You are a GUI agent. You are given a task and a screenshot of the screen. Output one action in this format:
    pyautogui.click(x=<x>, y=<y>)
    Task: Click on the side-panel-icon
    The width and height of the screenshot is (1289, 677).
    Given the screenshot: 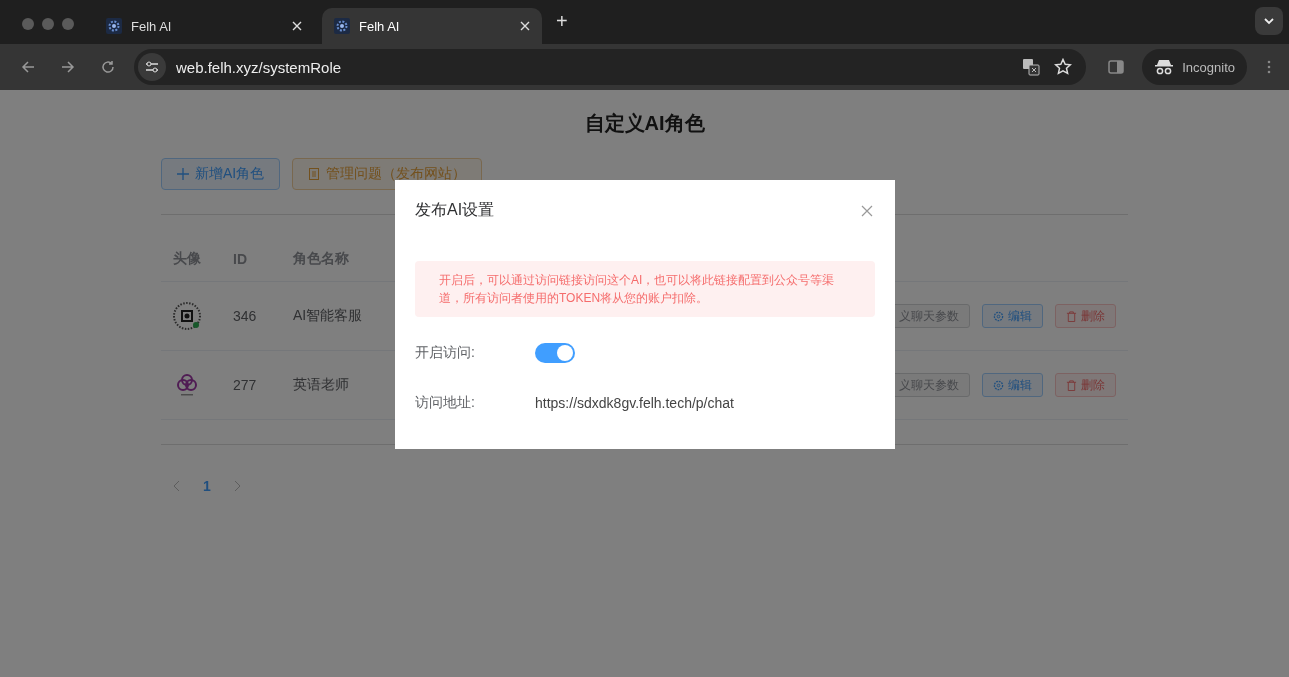 What is the action you would take?
    pyautogui.click(x=1116, y=67)
    